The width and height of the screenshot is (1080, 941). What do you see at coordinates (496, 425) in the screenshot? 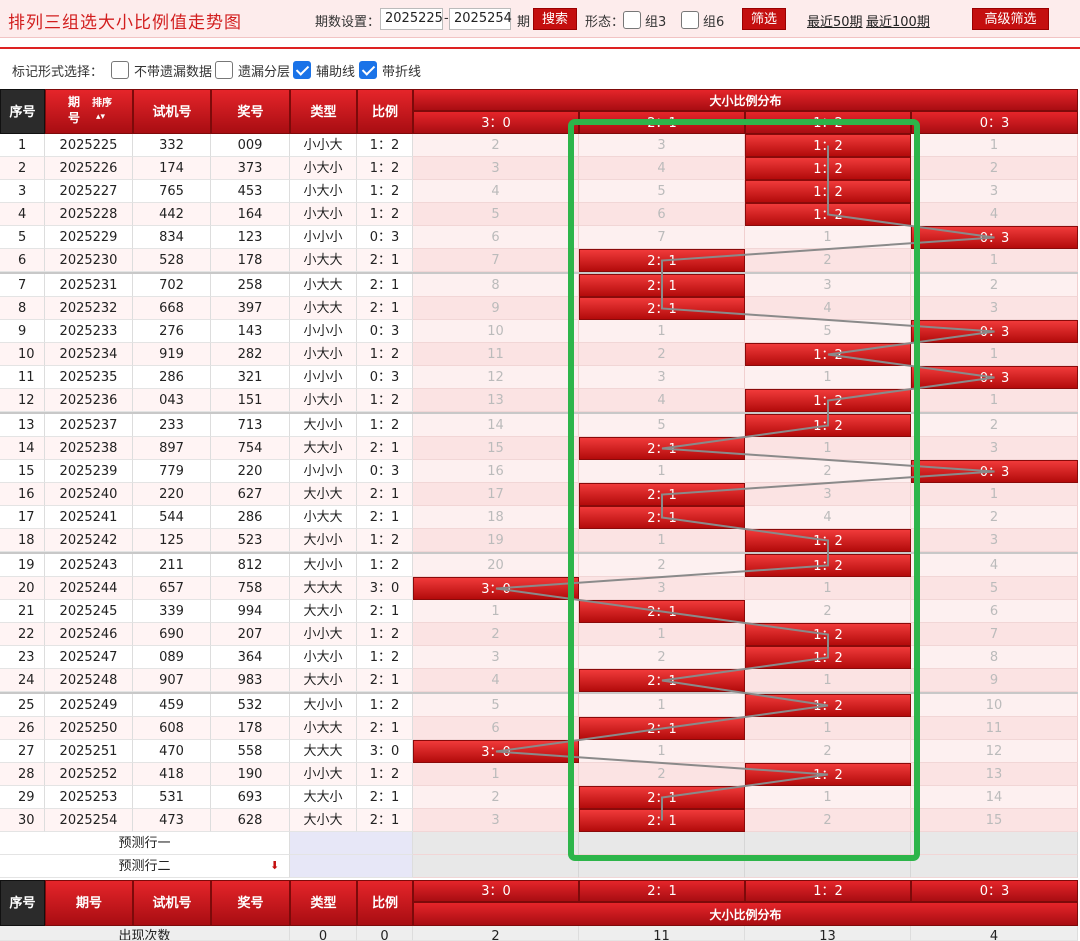
I see `dist-miss-cell: 14` at bounding box center [496, 425].